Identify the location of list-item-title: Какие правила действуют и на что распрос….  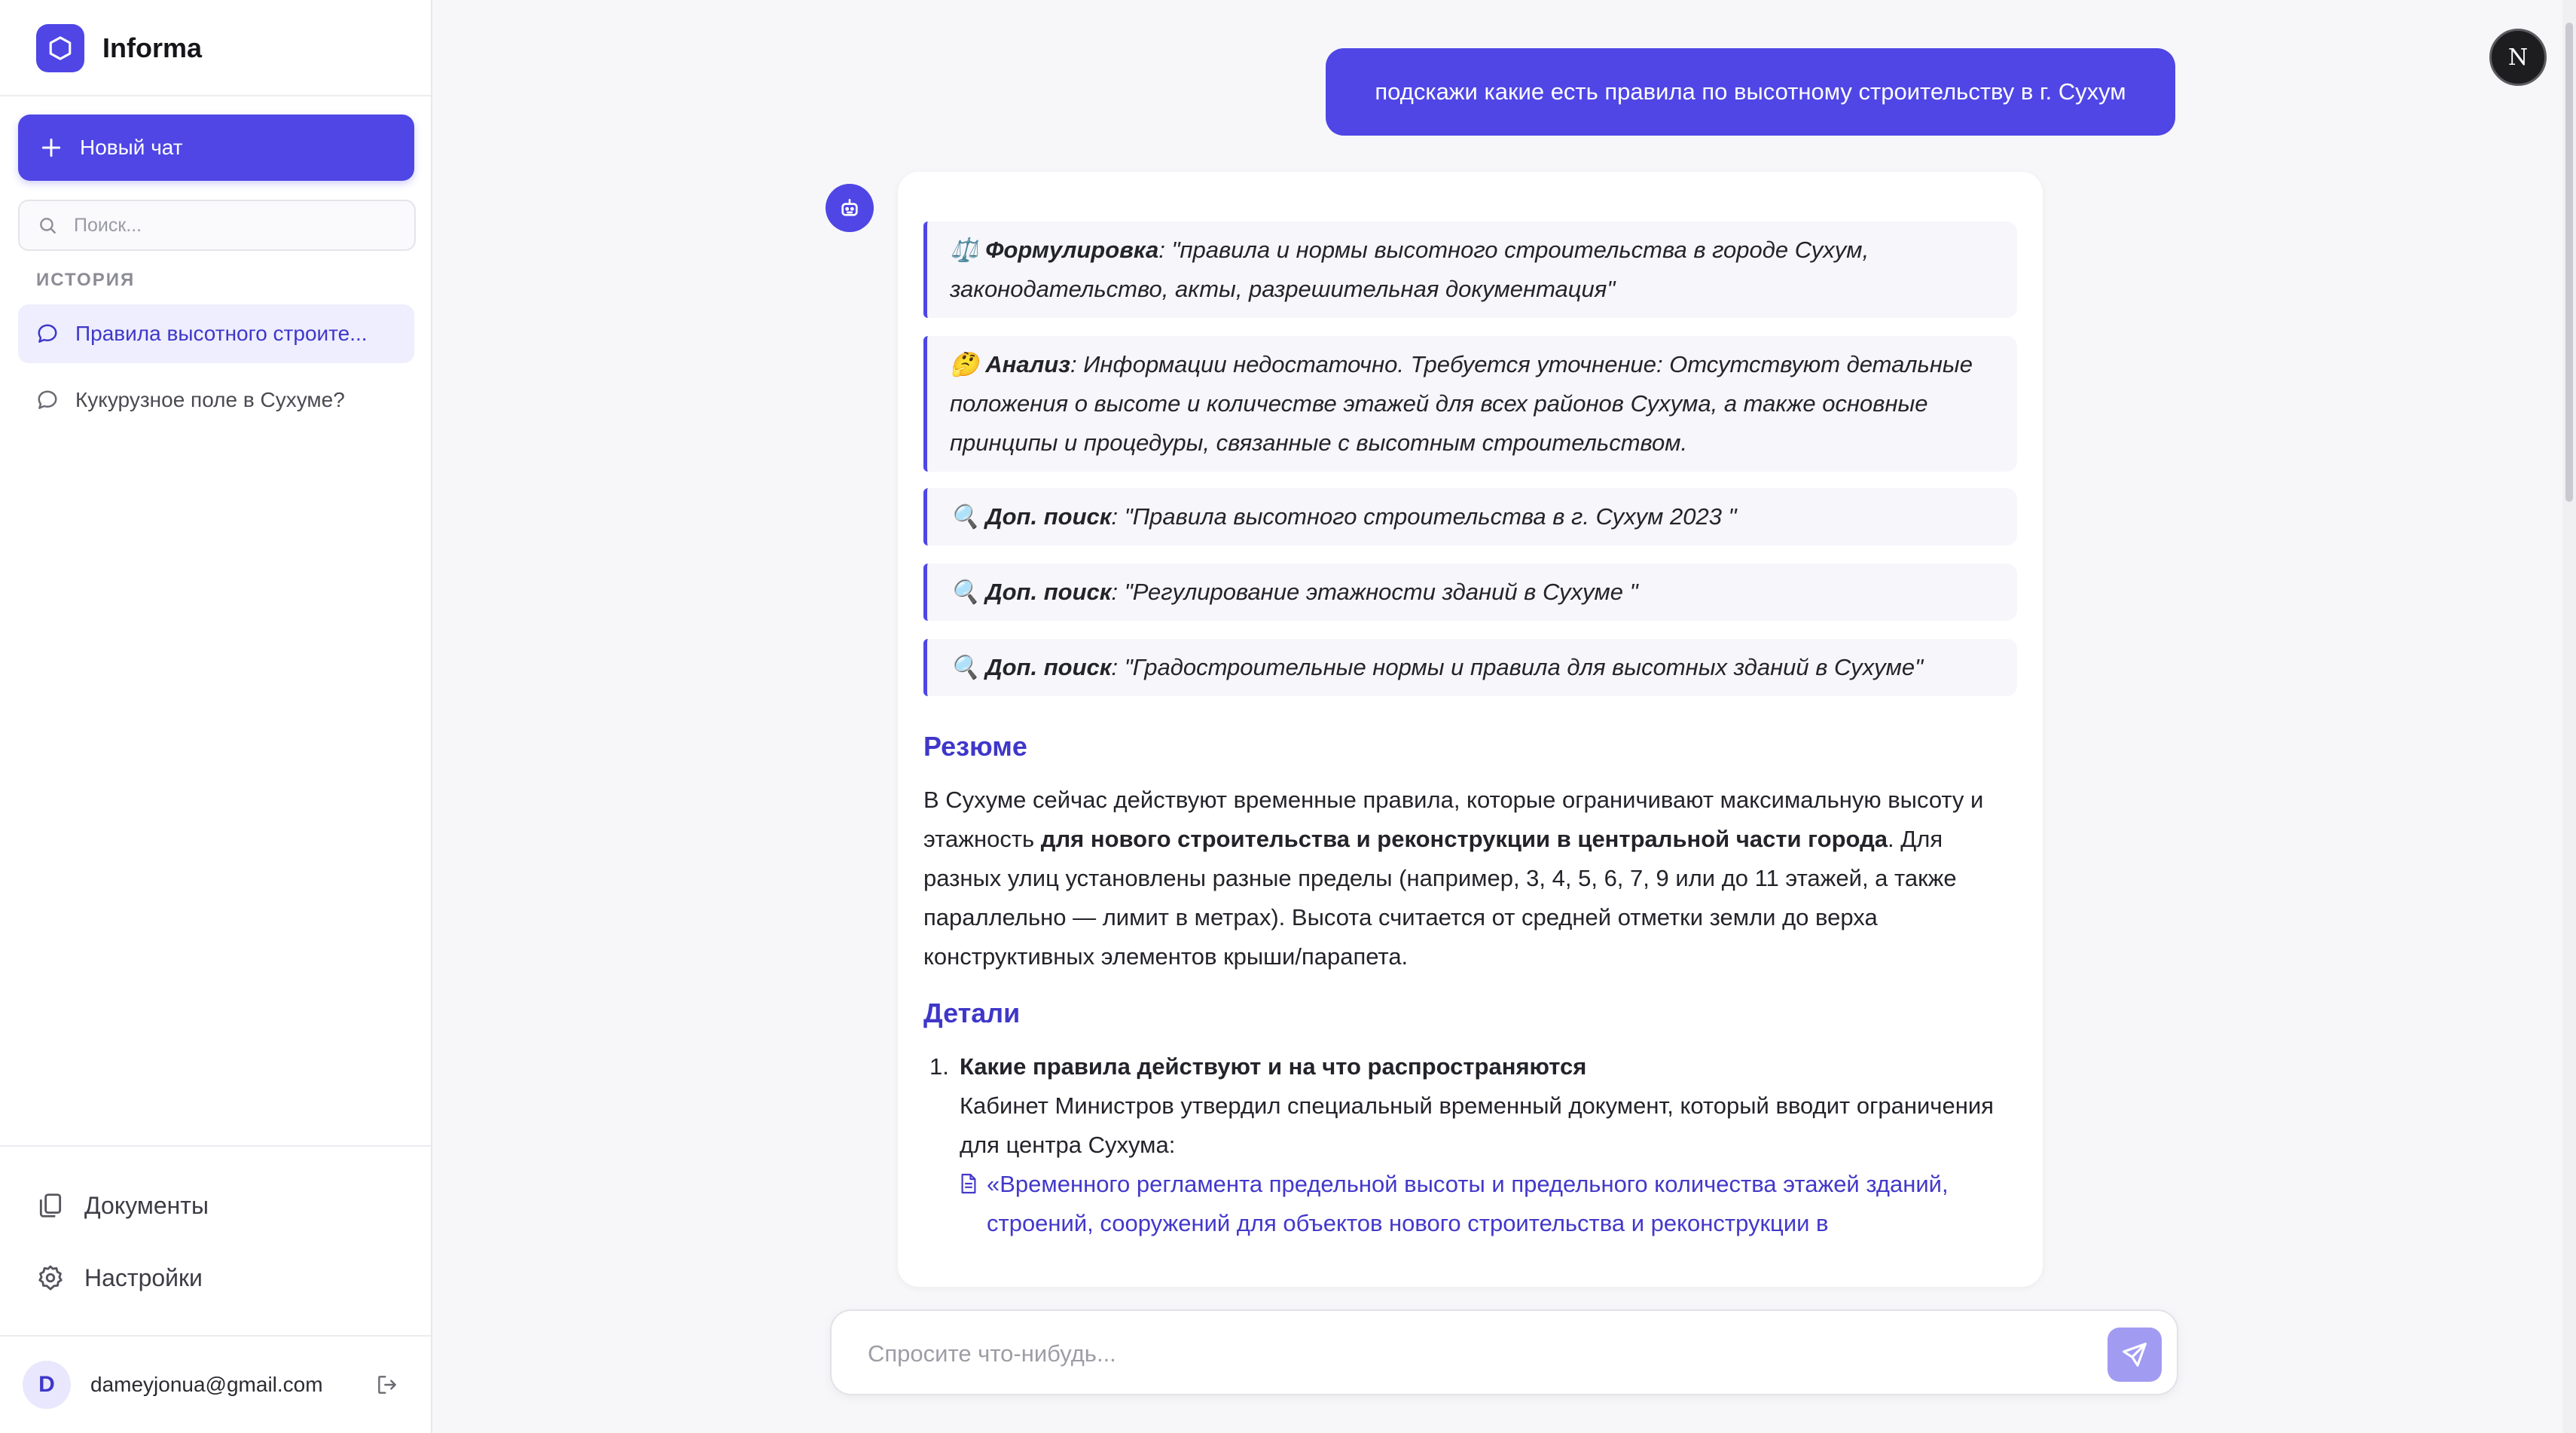
(1274, 1066).